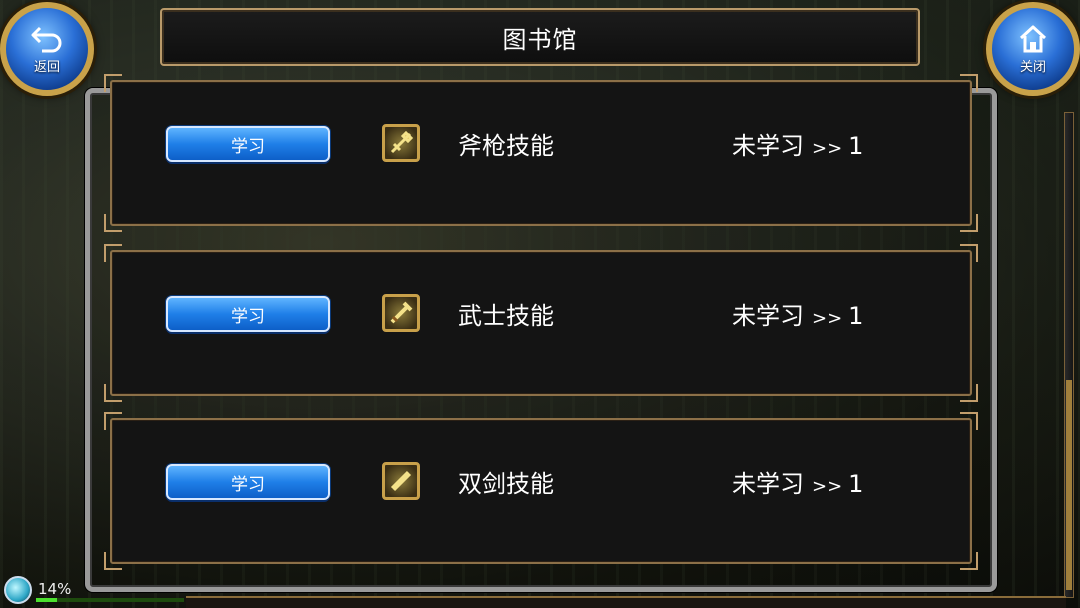  Describe the element at coordinates (401, 481) in the screenshot. I see `dual-sword-skill-icon` at that location.